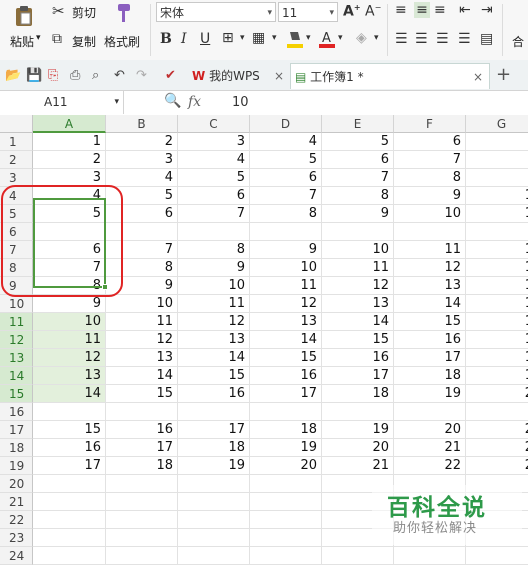  Describe the element at coordinates (430, 178) in the screenshot. I see `cell-f3: 8` at that location.